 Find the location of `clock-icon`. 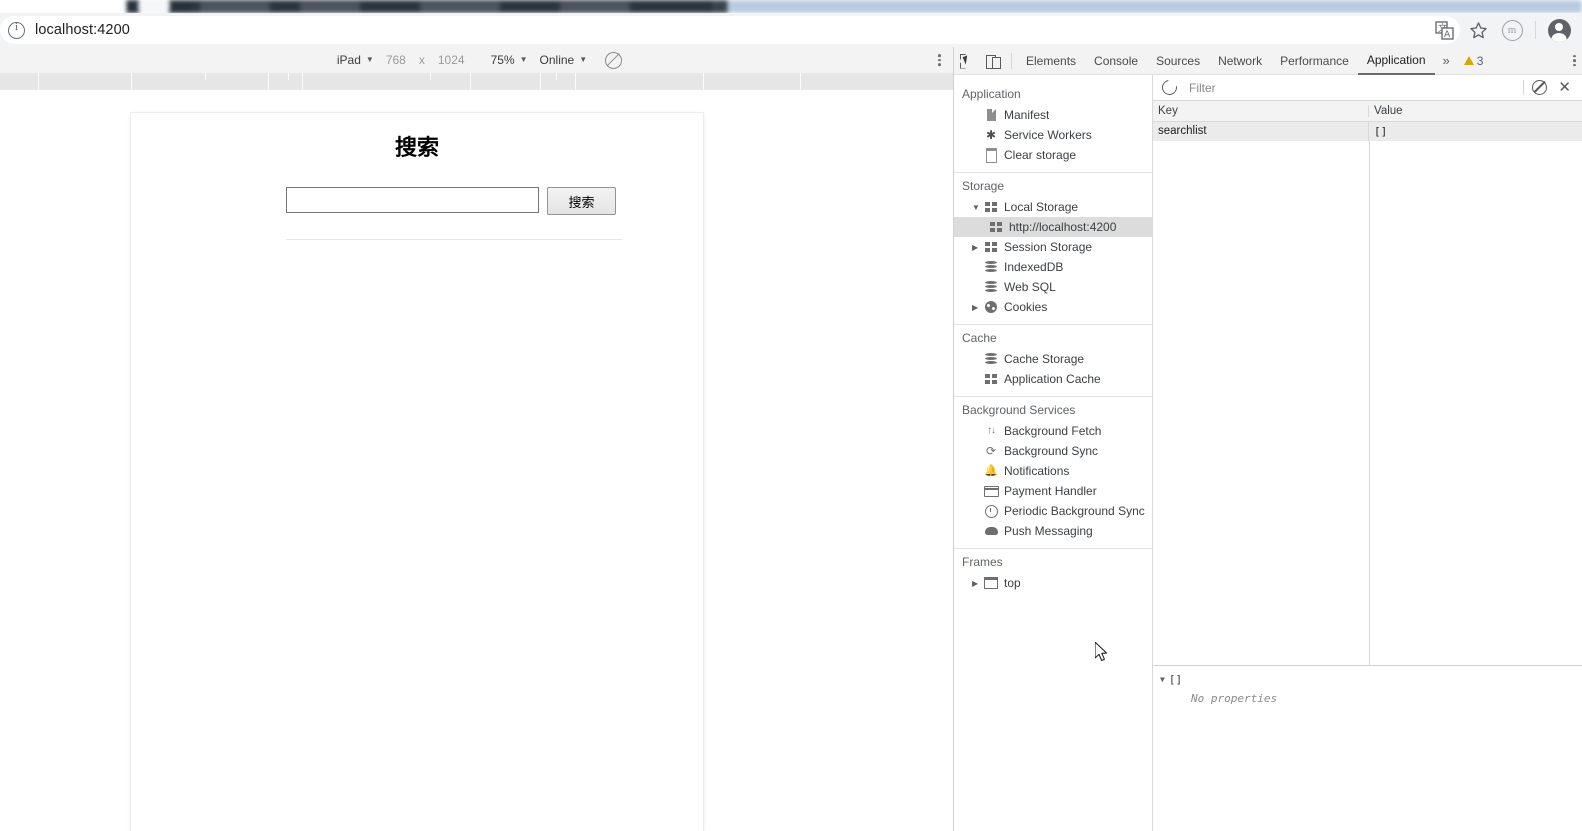

clock-icon is located at coordinates (991, 511).